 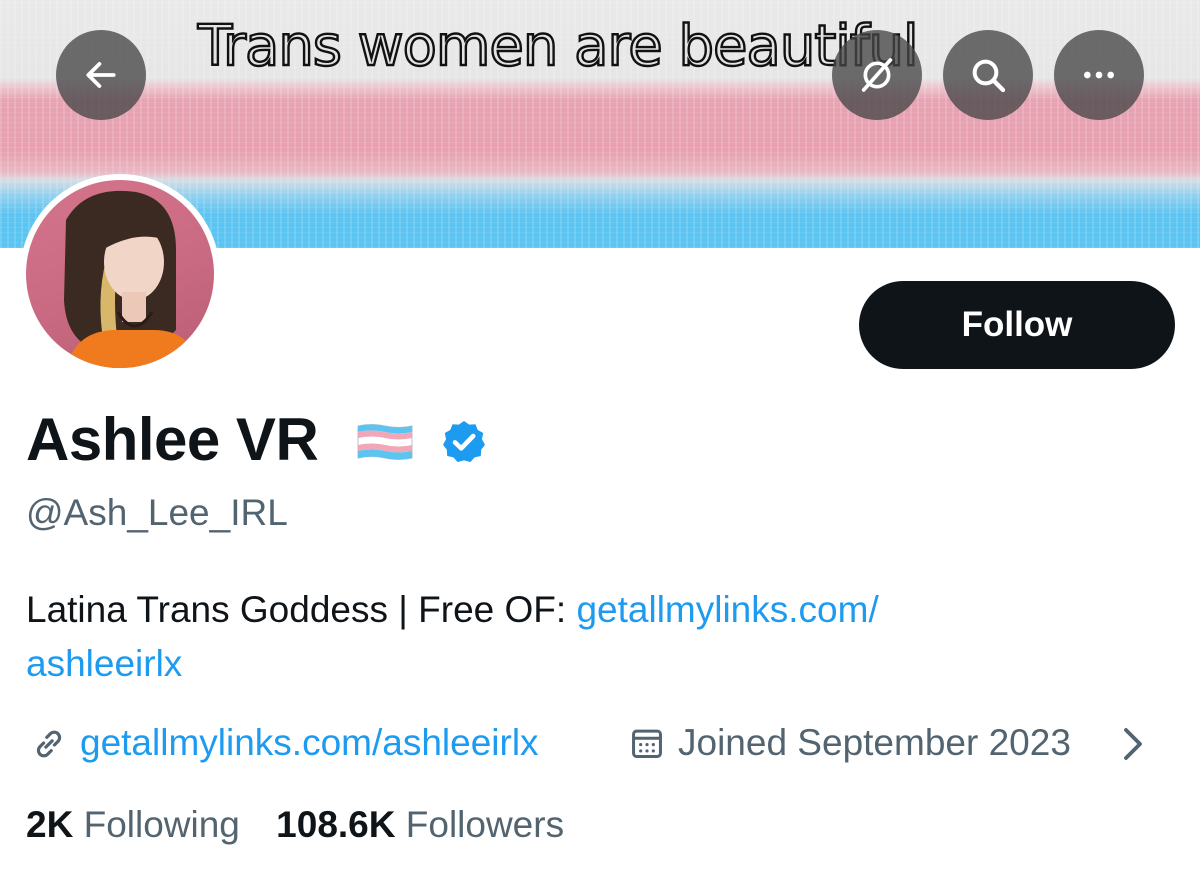 I want to click on display-name: Ashlee VR, so click(x=172, y=439).